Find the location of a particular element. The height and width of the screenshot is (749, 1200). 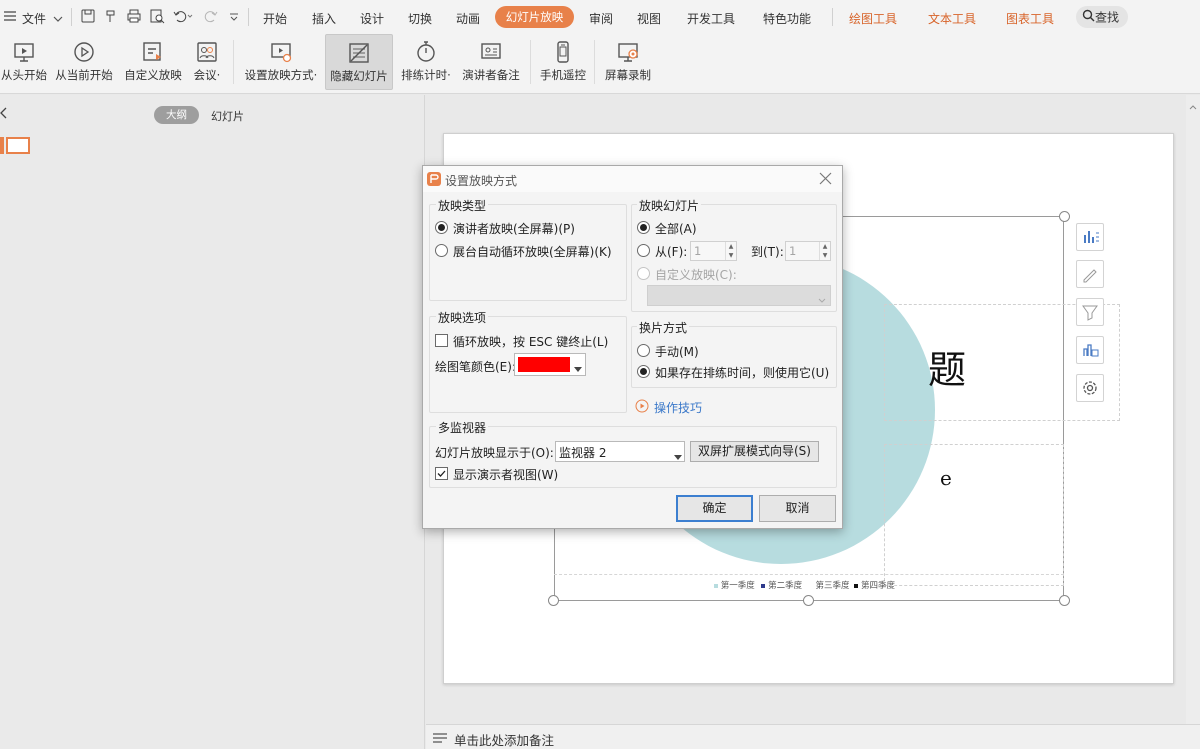

gear-icon is located at coordinates (1090, 392).